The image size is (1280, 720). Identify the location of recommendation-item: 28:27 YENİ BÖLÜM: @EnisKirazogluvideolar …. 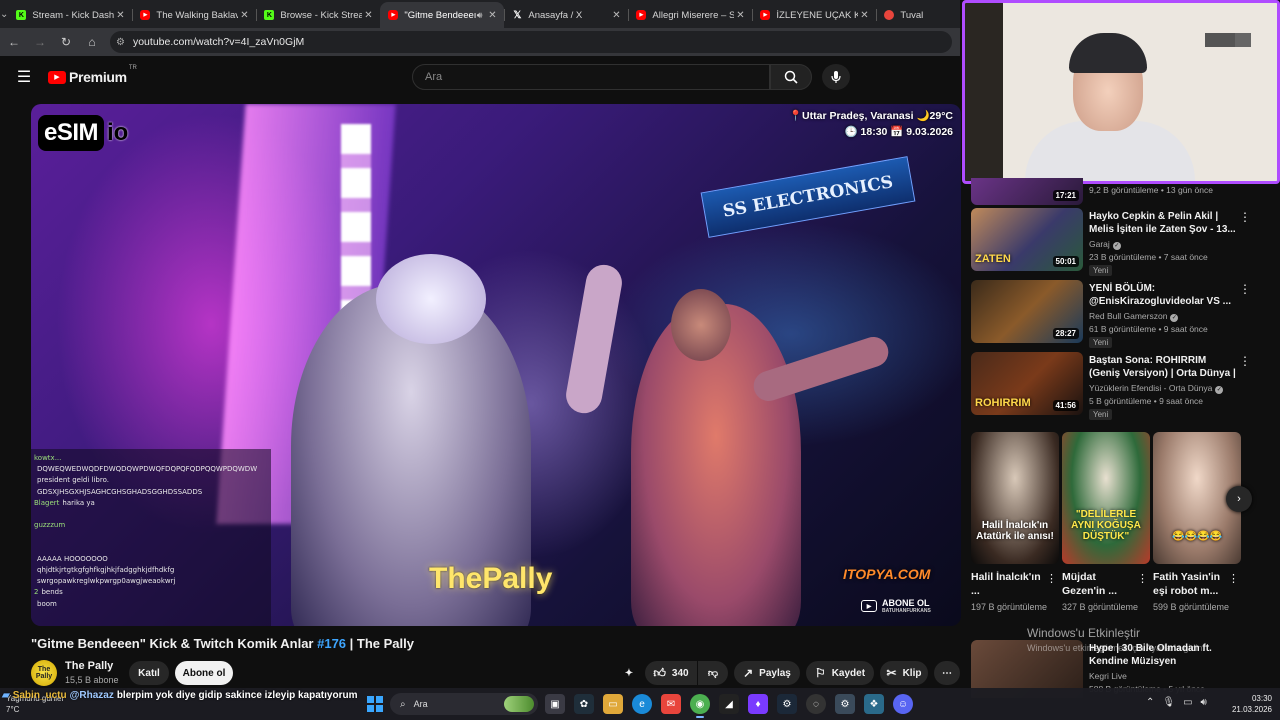
(1121, 314).